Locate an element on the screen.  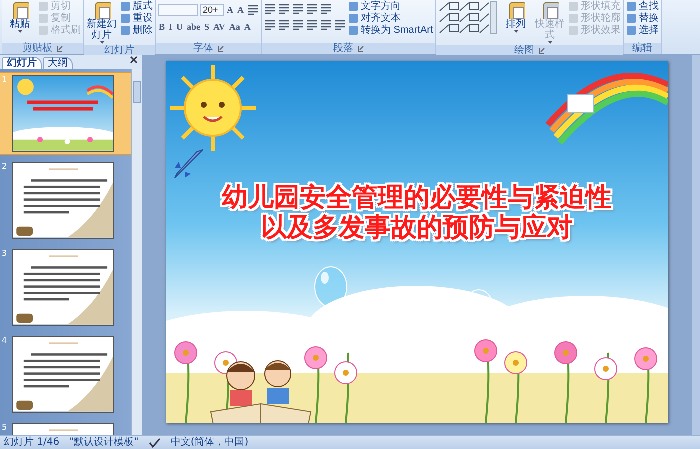
slide-title: 以及多发事故的预防与应对 is located at coordinates (417, 228).